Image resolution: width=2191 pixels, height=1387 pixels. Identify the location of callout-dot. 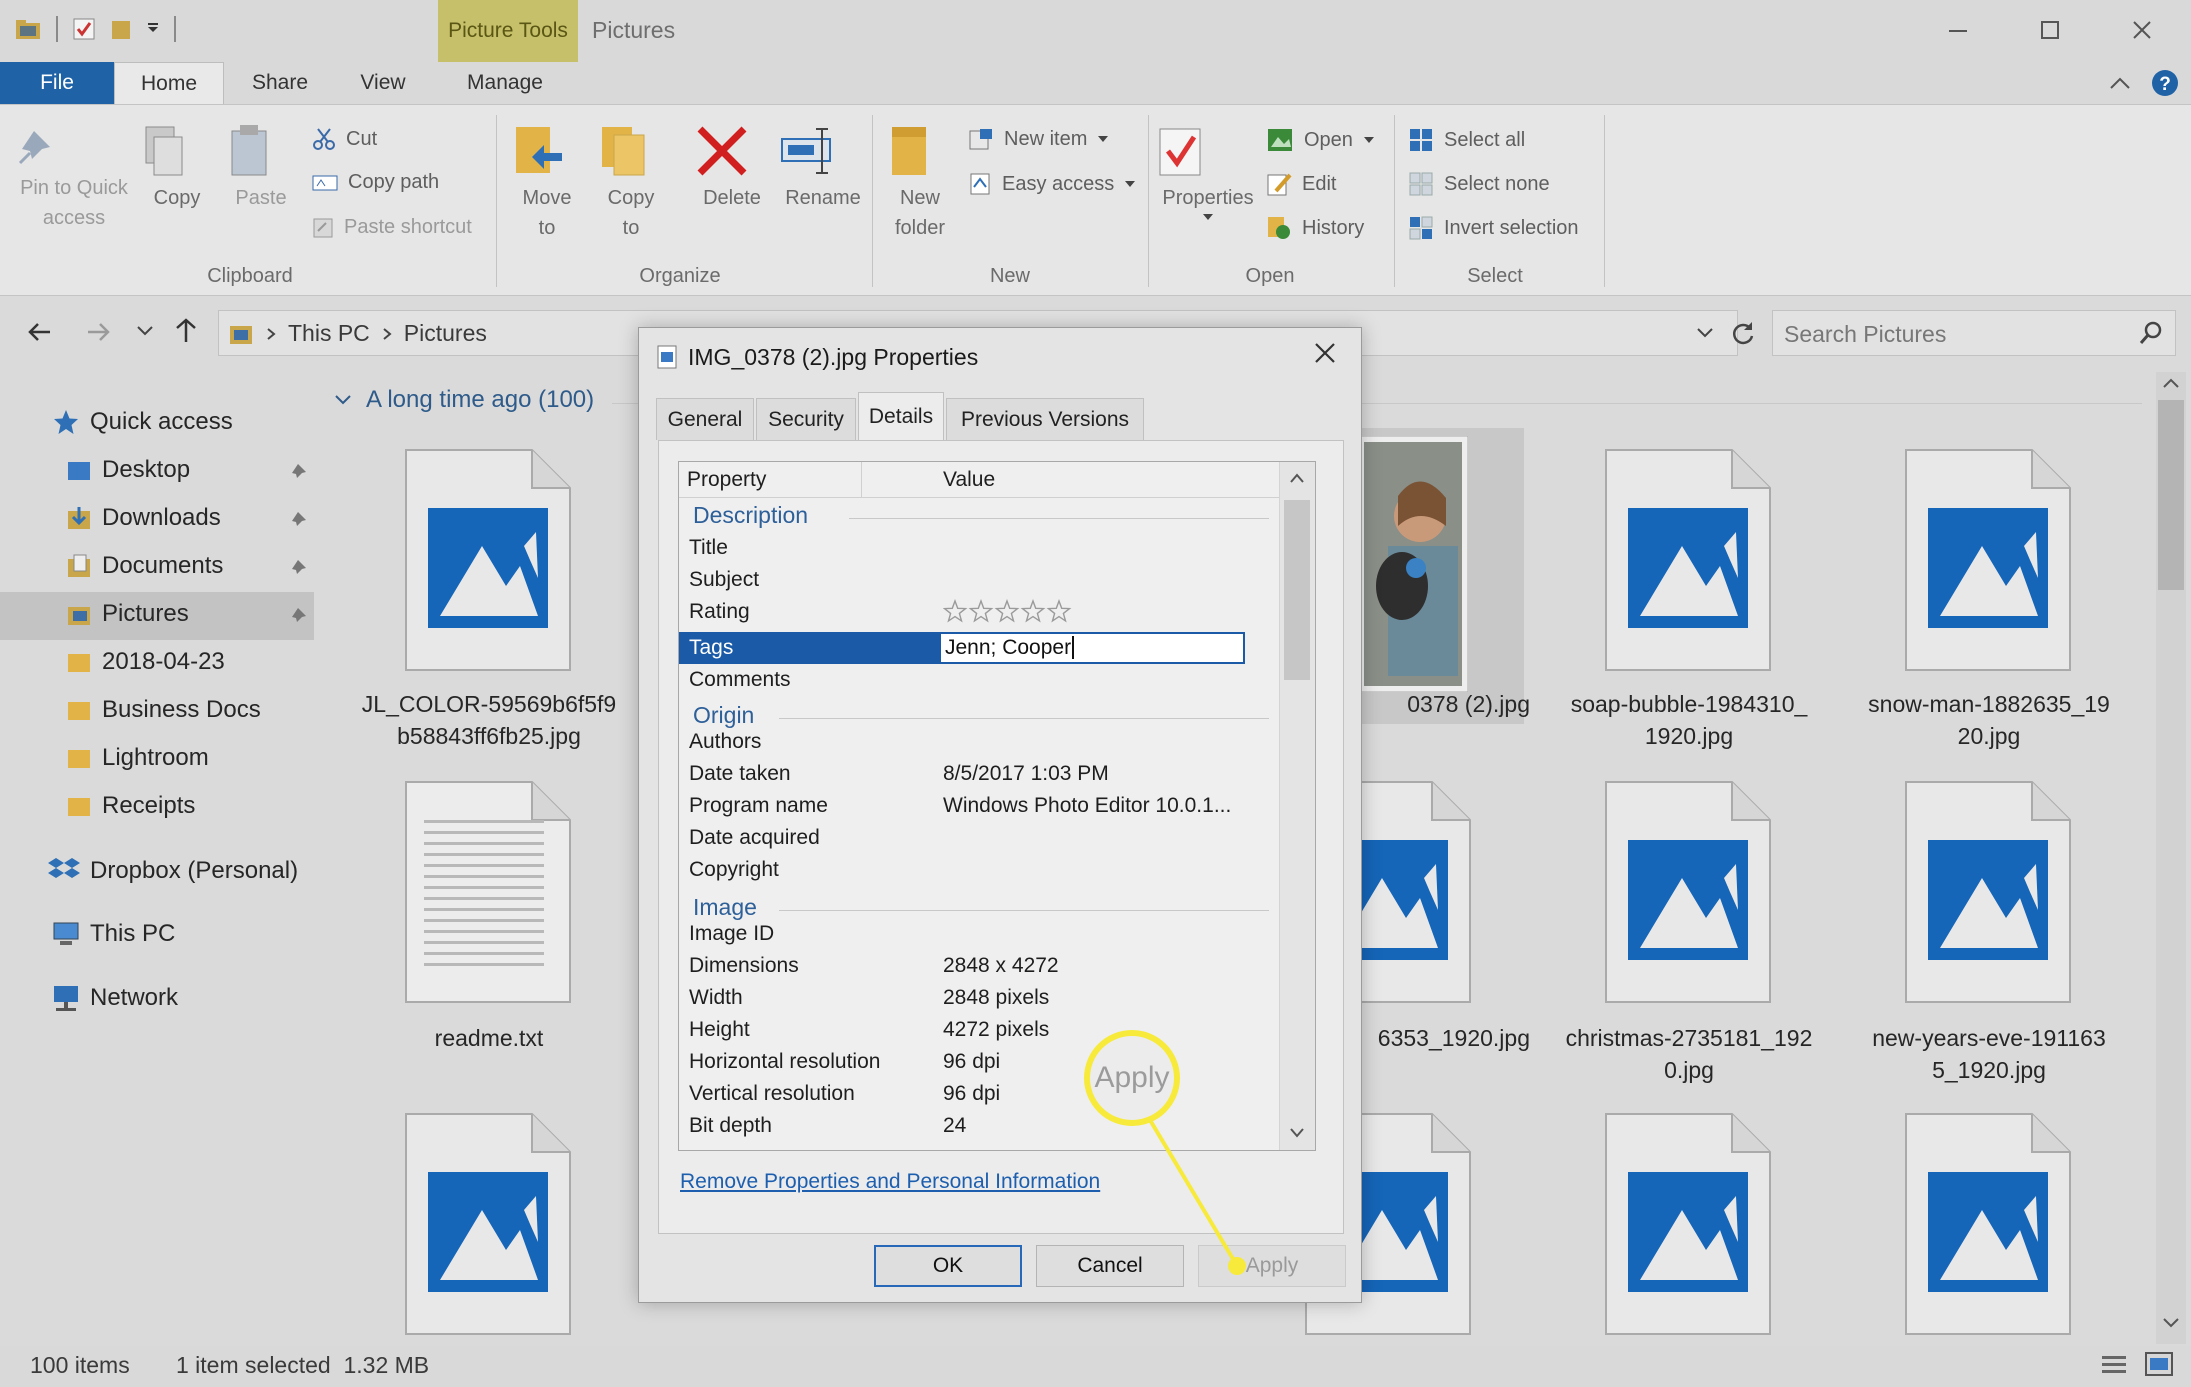
(1237, 1266).